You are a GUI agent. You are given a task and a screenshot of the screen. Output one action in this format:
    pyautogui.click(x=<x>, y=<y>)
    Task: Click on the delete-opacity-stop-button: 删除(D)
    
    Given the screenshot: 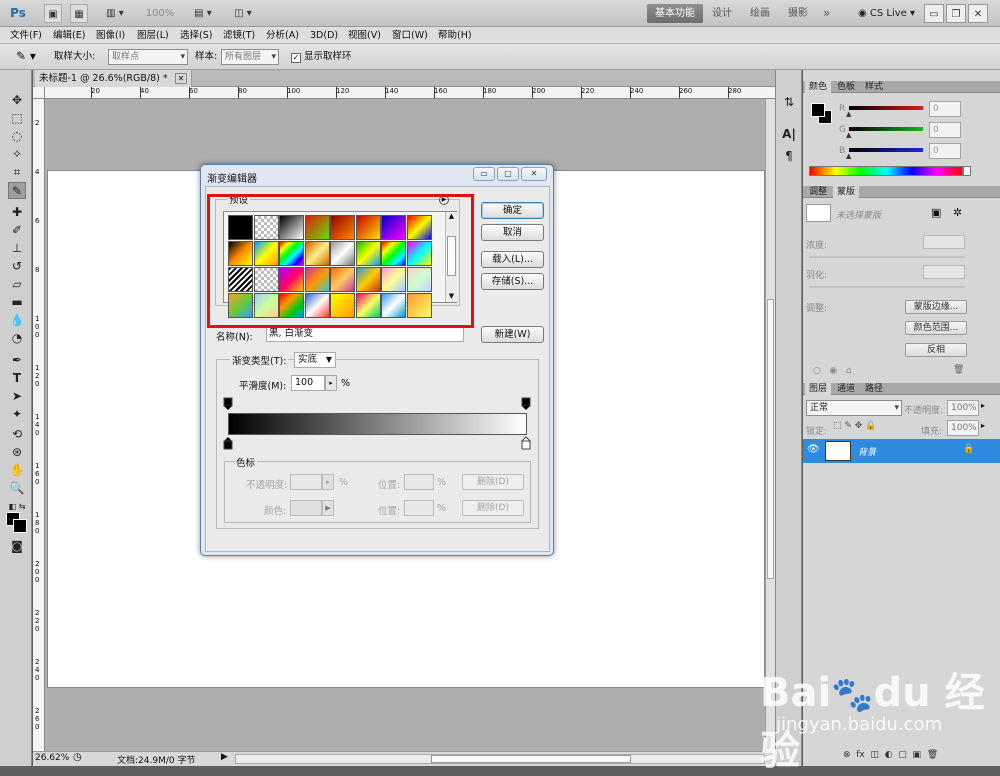 What is the action you would take?
    pyautogui.click(x=493, y=482)
    